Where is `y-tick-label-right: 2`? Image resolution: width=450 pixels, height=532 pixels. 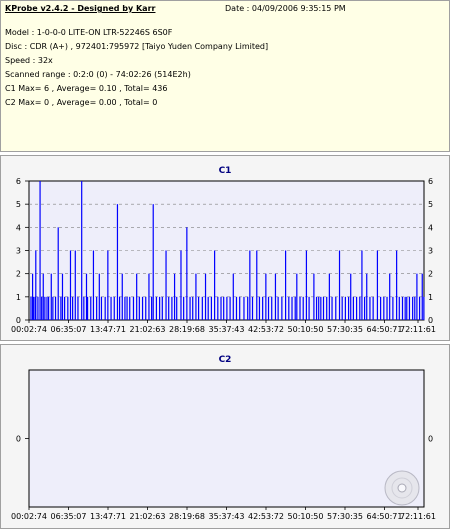
y-tick-label-right: 2 is located at coordinates (430, 274).